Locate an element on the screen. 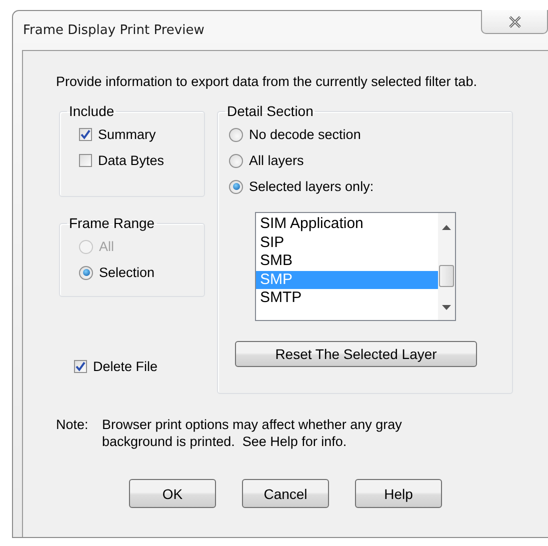 This screenshot has height=546, width=548. radio-label: No decode section is located at coordinates (305, 134).